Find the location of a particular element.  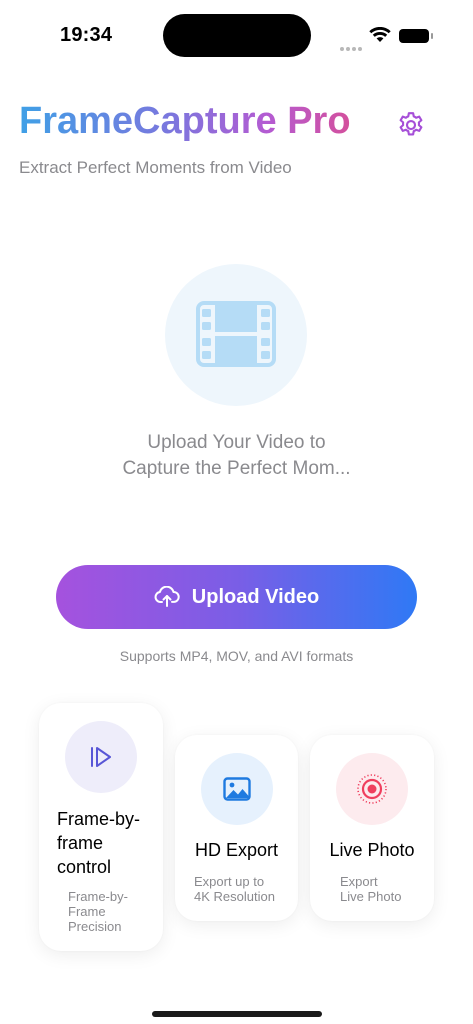

home-indicator is located at coordinates (237, 1014).